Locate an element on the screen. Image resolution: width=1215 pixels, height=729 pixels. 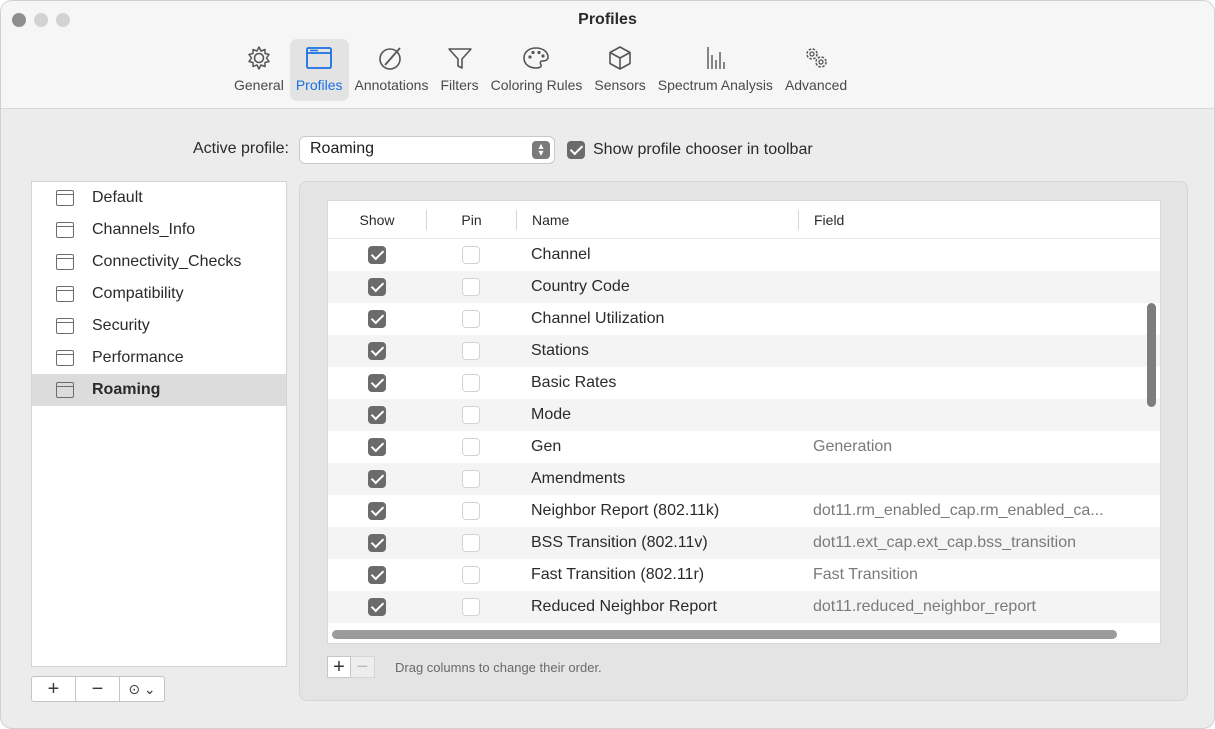
table-row: Channel is located at coordinates (744, 255).